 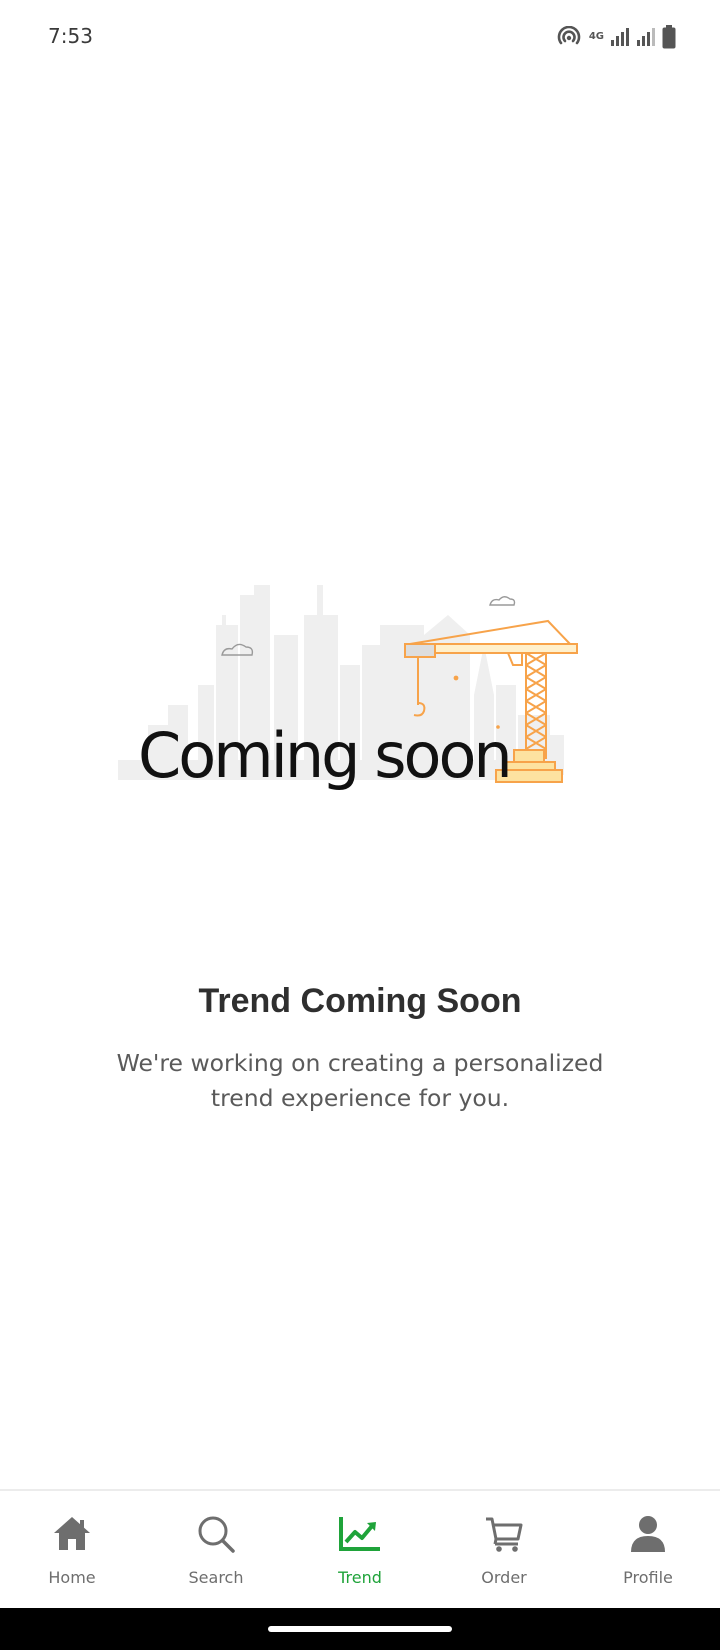 What do you see at coordinates (360, 1001) in the screenshot?
I see `page-title: Trend Coming Soon` at bounding box center [360, 1001].